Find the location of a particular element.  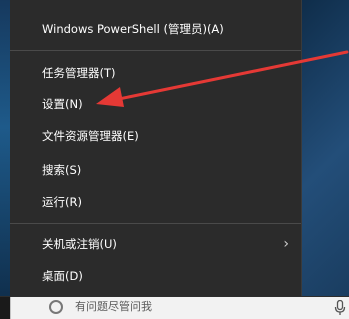

desktop-background-left is located at coordinates (5, 159).